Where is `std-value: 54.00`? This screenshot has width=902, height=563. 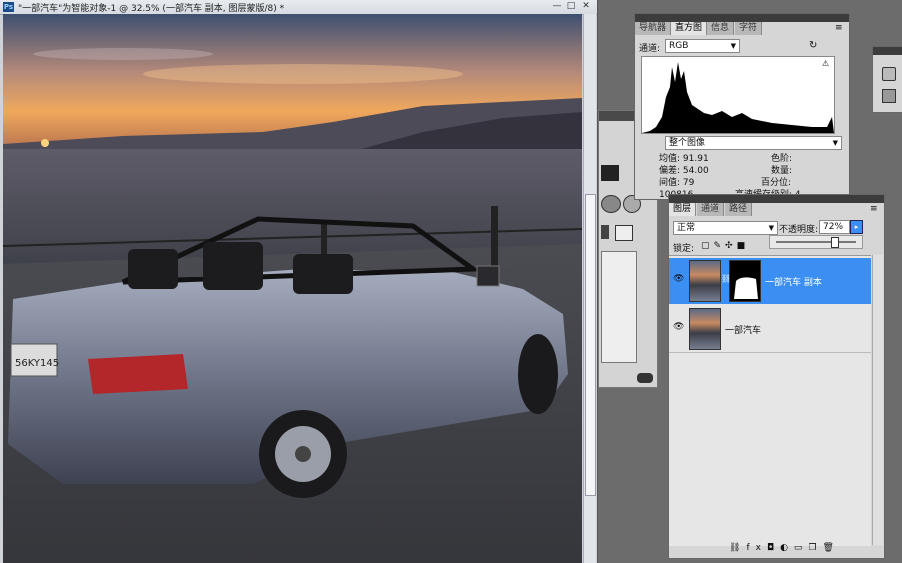 std-value: 54.00 is located at coordinates (695, 171).